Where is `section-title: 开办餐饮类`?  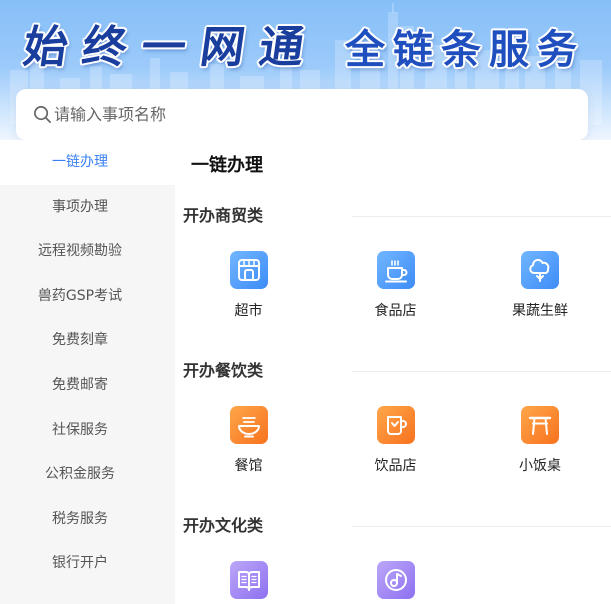
section-title: 开办餐饮类 is located at coordinates (223, 370).